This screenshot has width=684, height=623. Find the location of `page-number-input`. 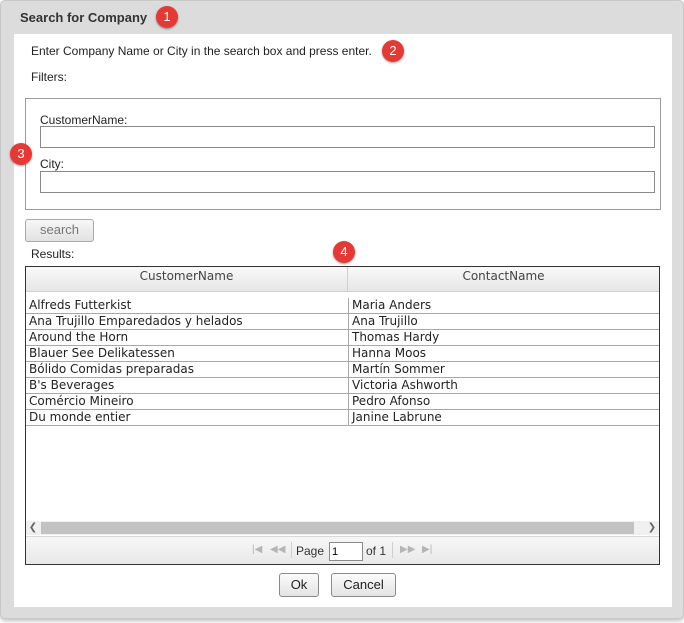

page-number-input is located at coordinates (346, 551).